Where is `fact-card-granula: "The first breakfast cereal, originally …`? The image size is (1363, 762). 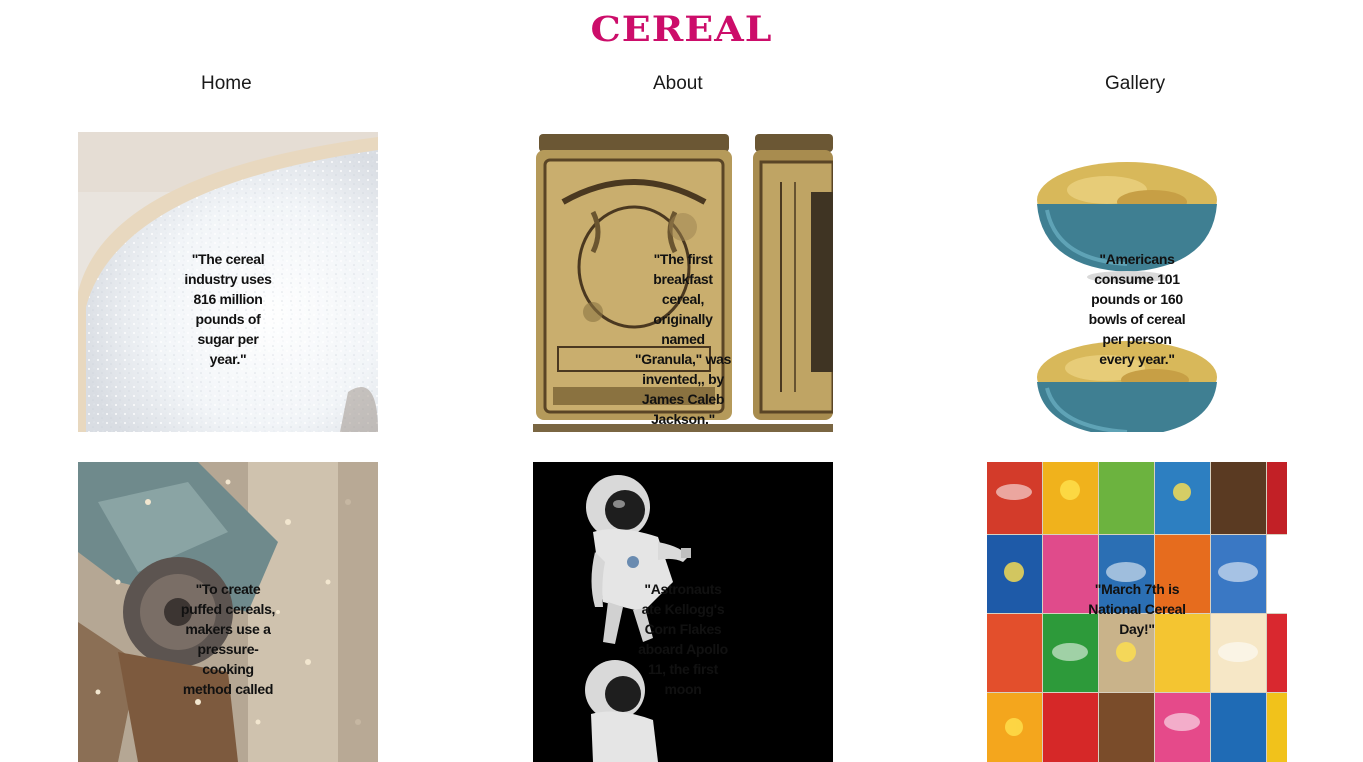 fact-card-granula: "The first breakfast cereal, originally … is located at coordinates (683, 282).